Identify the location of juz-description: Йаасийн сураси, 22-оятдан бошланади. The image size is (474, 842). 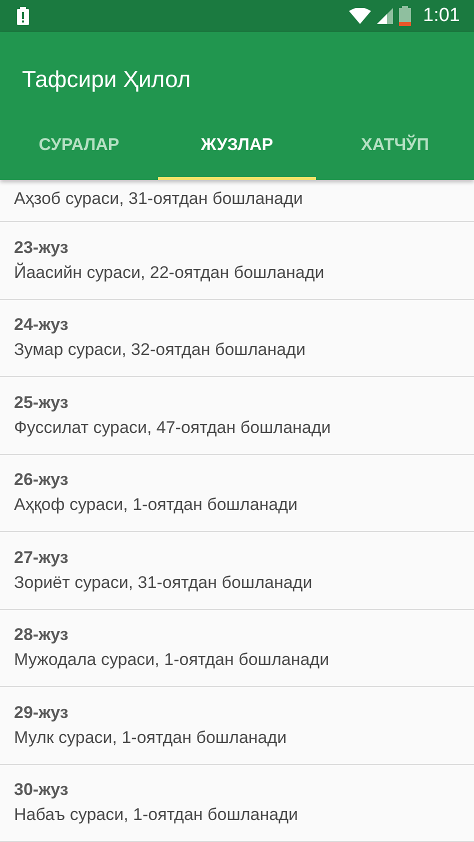
(170, 272).